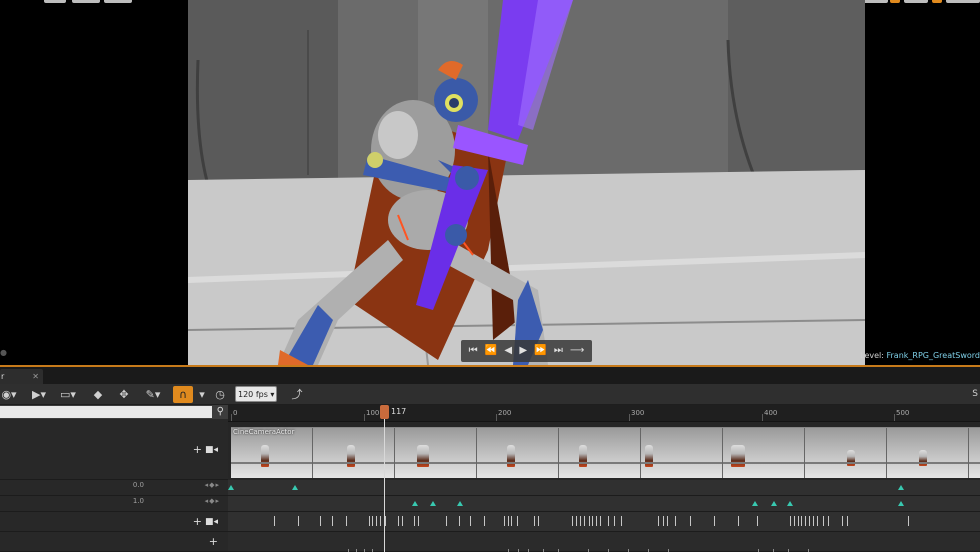  Describe the element at coordinates (577, 351) in the screenshot. I see `loop-button: ⟶` at that location.